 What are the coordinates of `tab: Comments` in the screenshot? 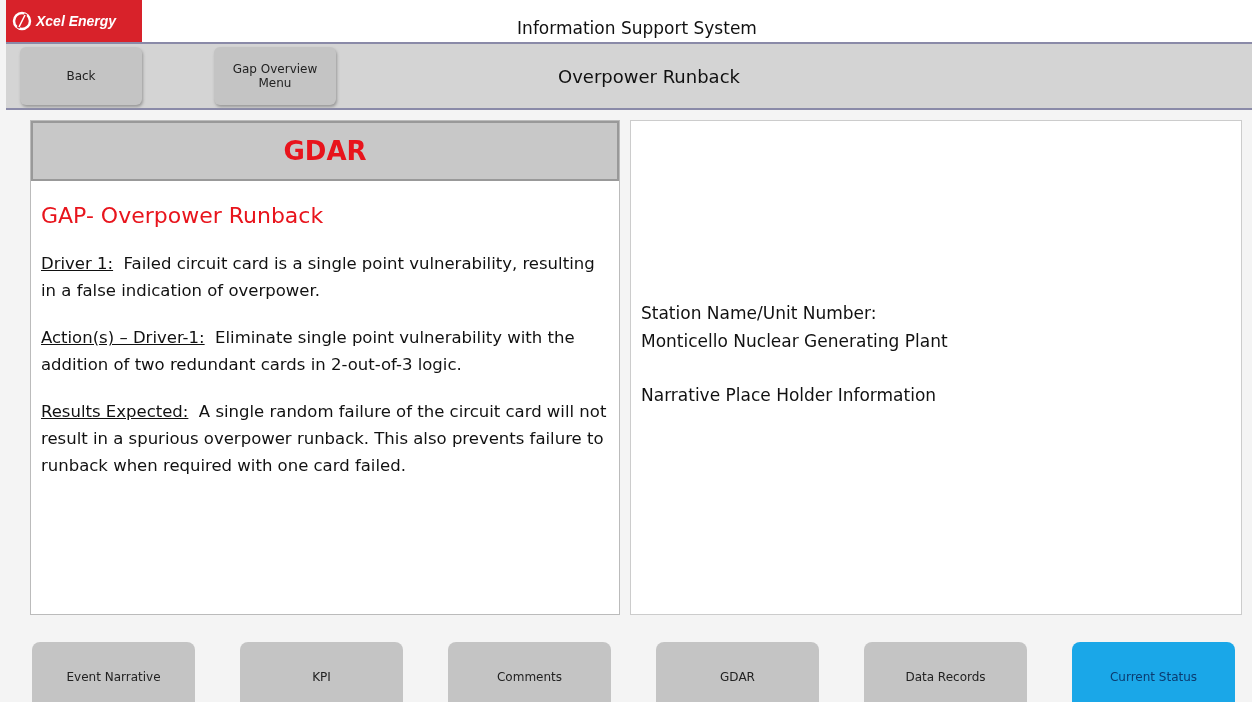 It's located at (529, 672).